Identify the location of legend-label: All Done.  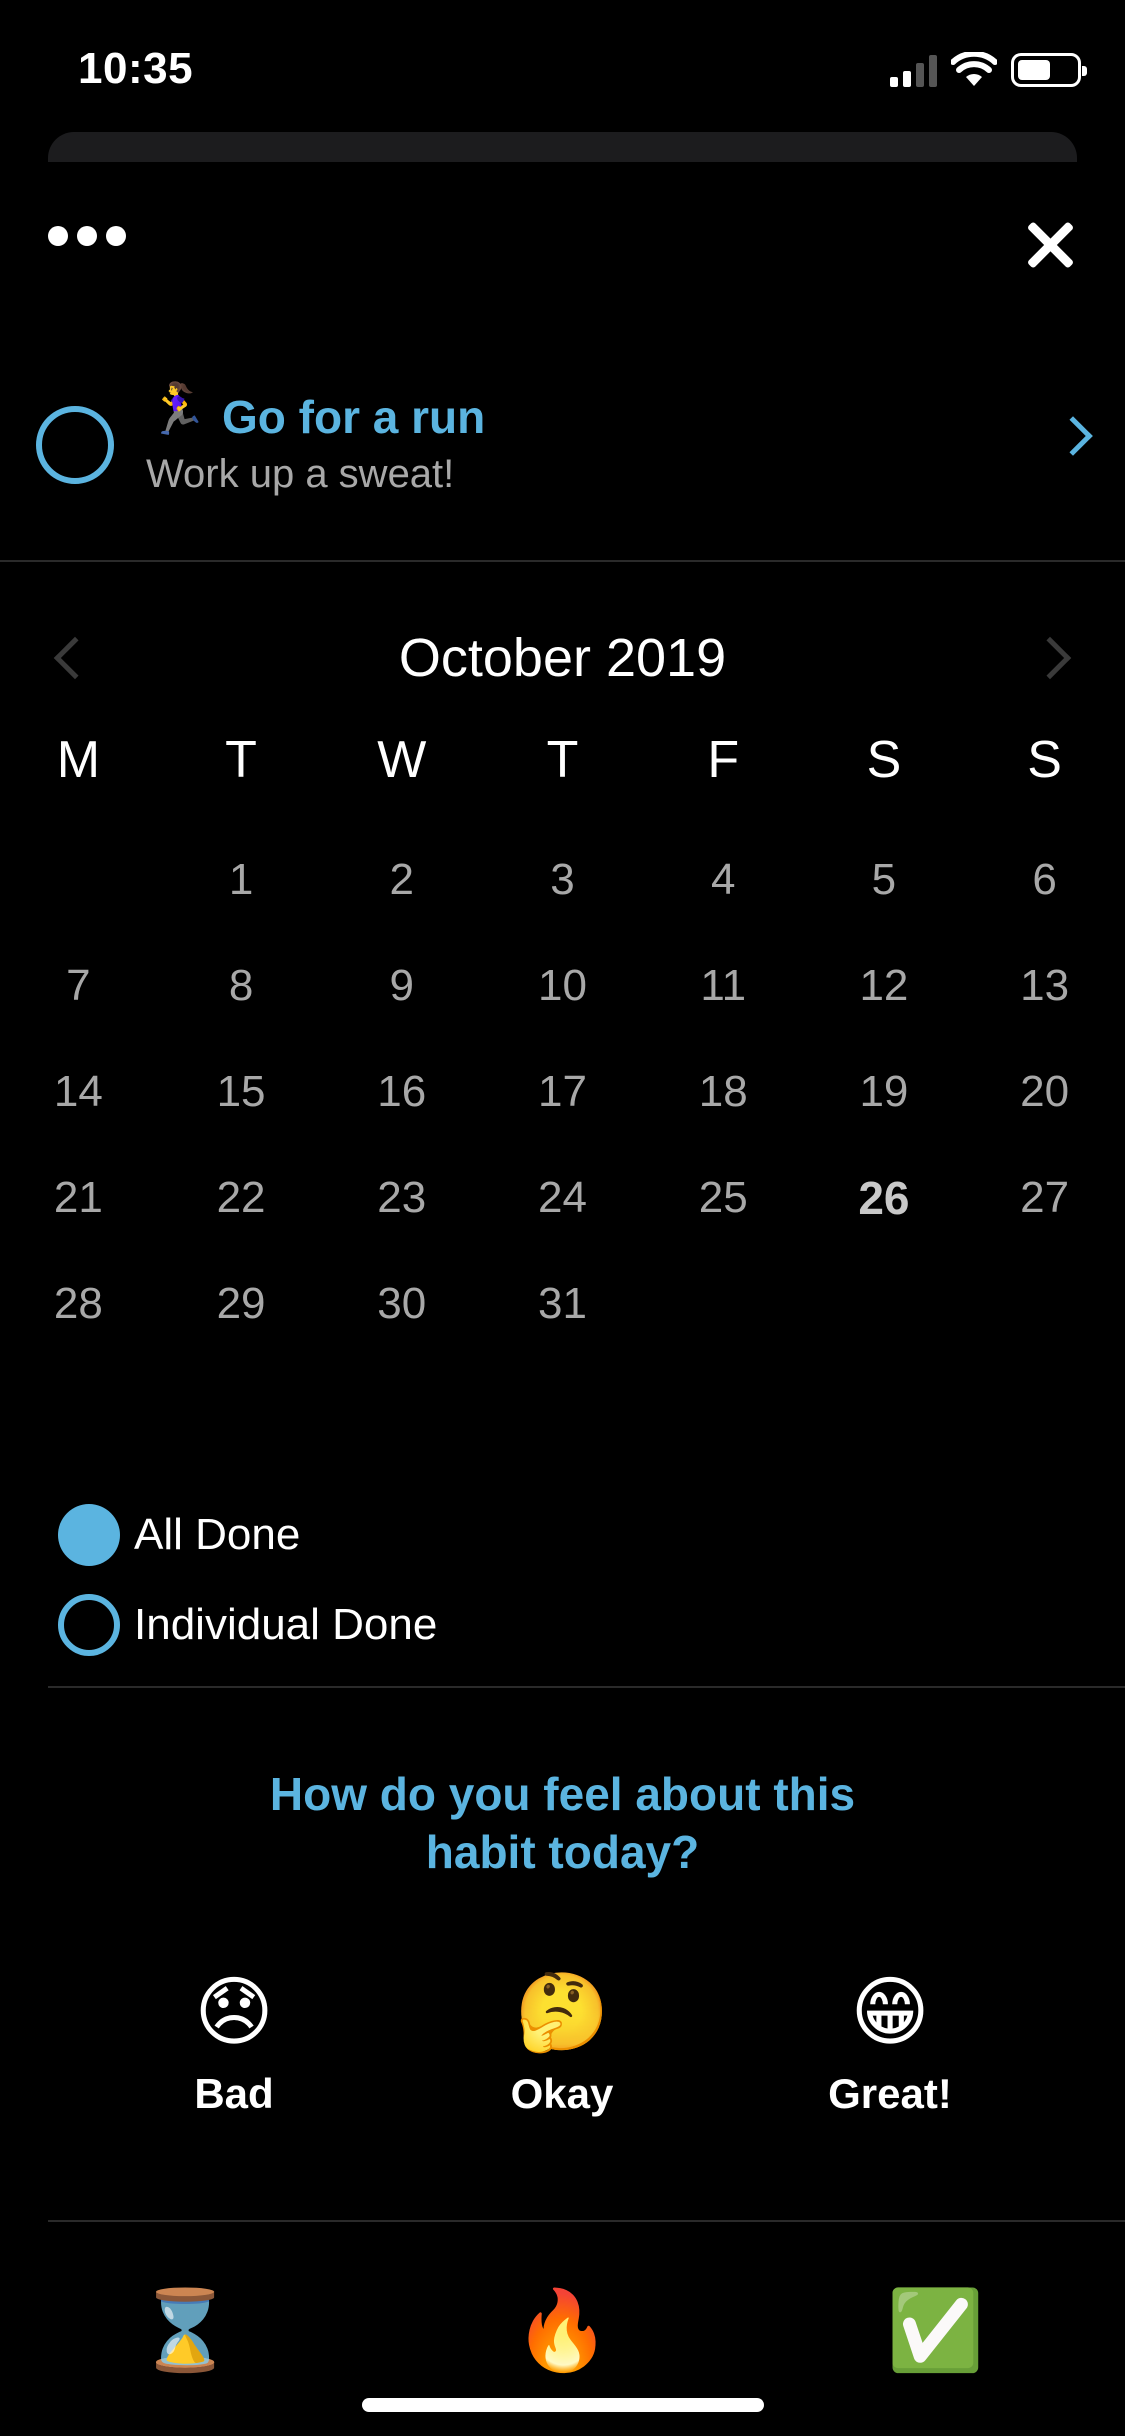
(217, 1534).